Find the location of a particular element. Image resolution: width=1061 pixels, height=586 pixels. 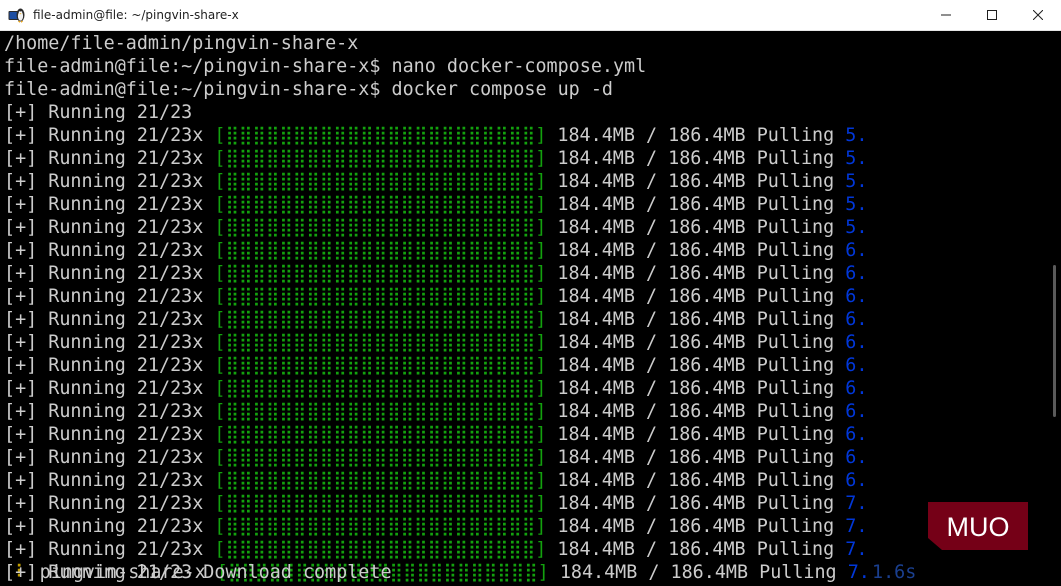

title-bar: file-admin@file: ~/pingvin-share-x is located at coordinates (530, 15).